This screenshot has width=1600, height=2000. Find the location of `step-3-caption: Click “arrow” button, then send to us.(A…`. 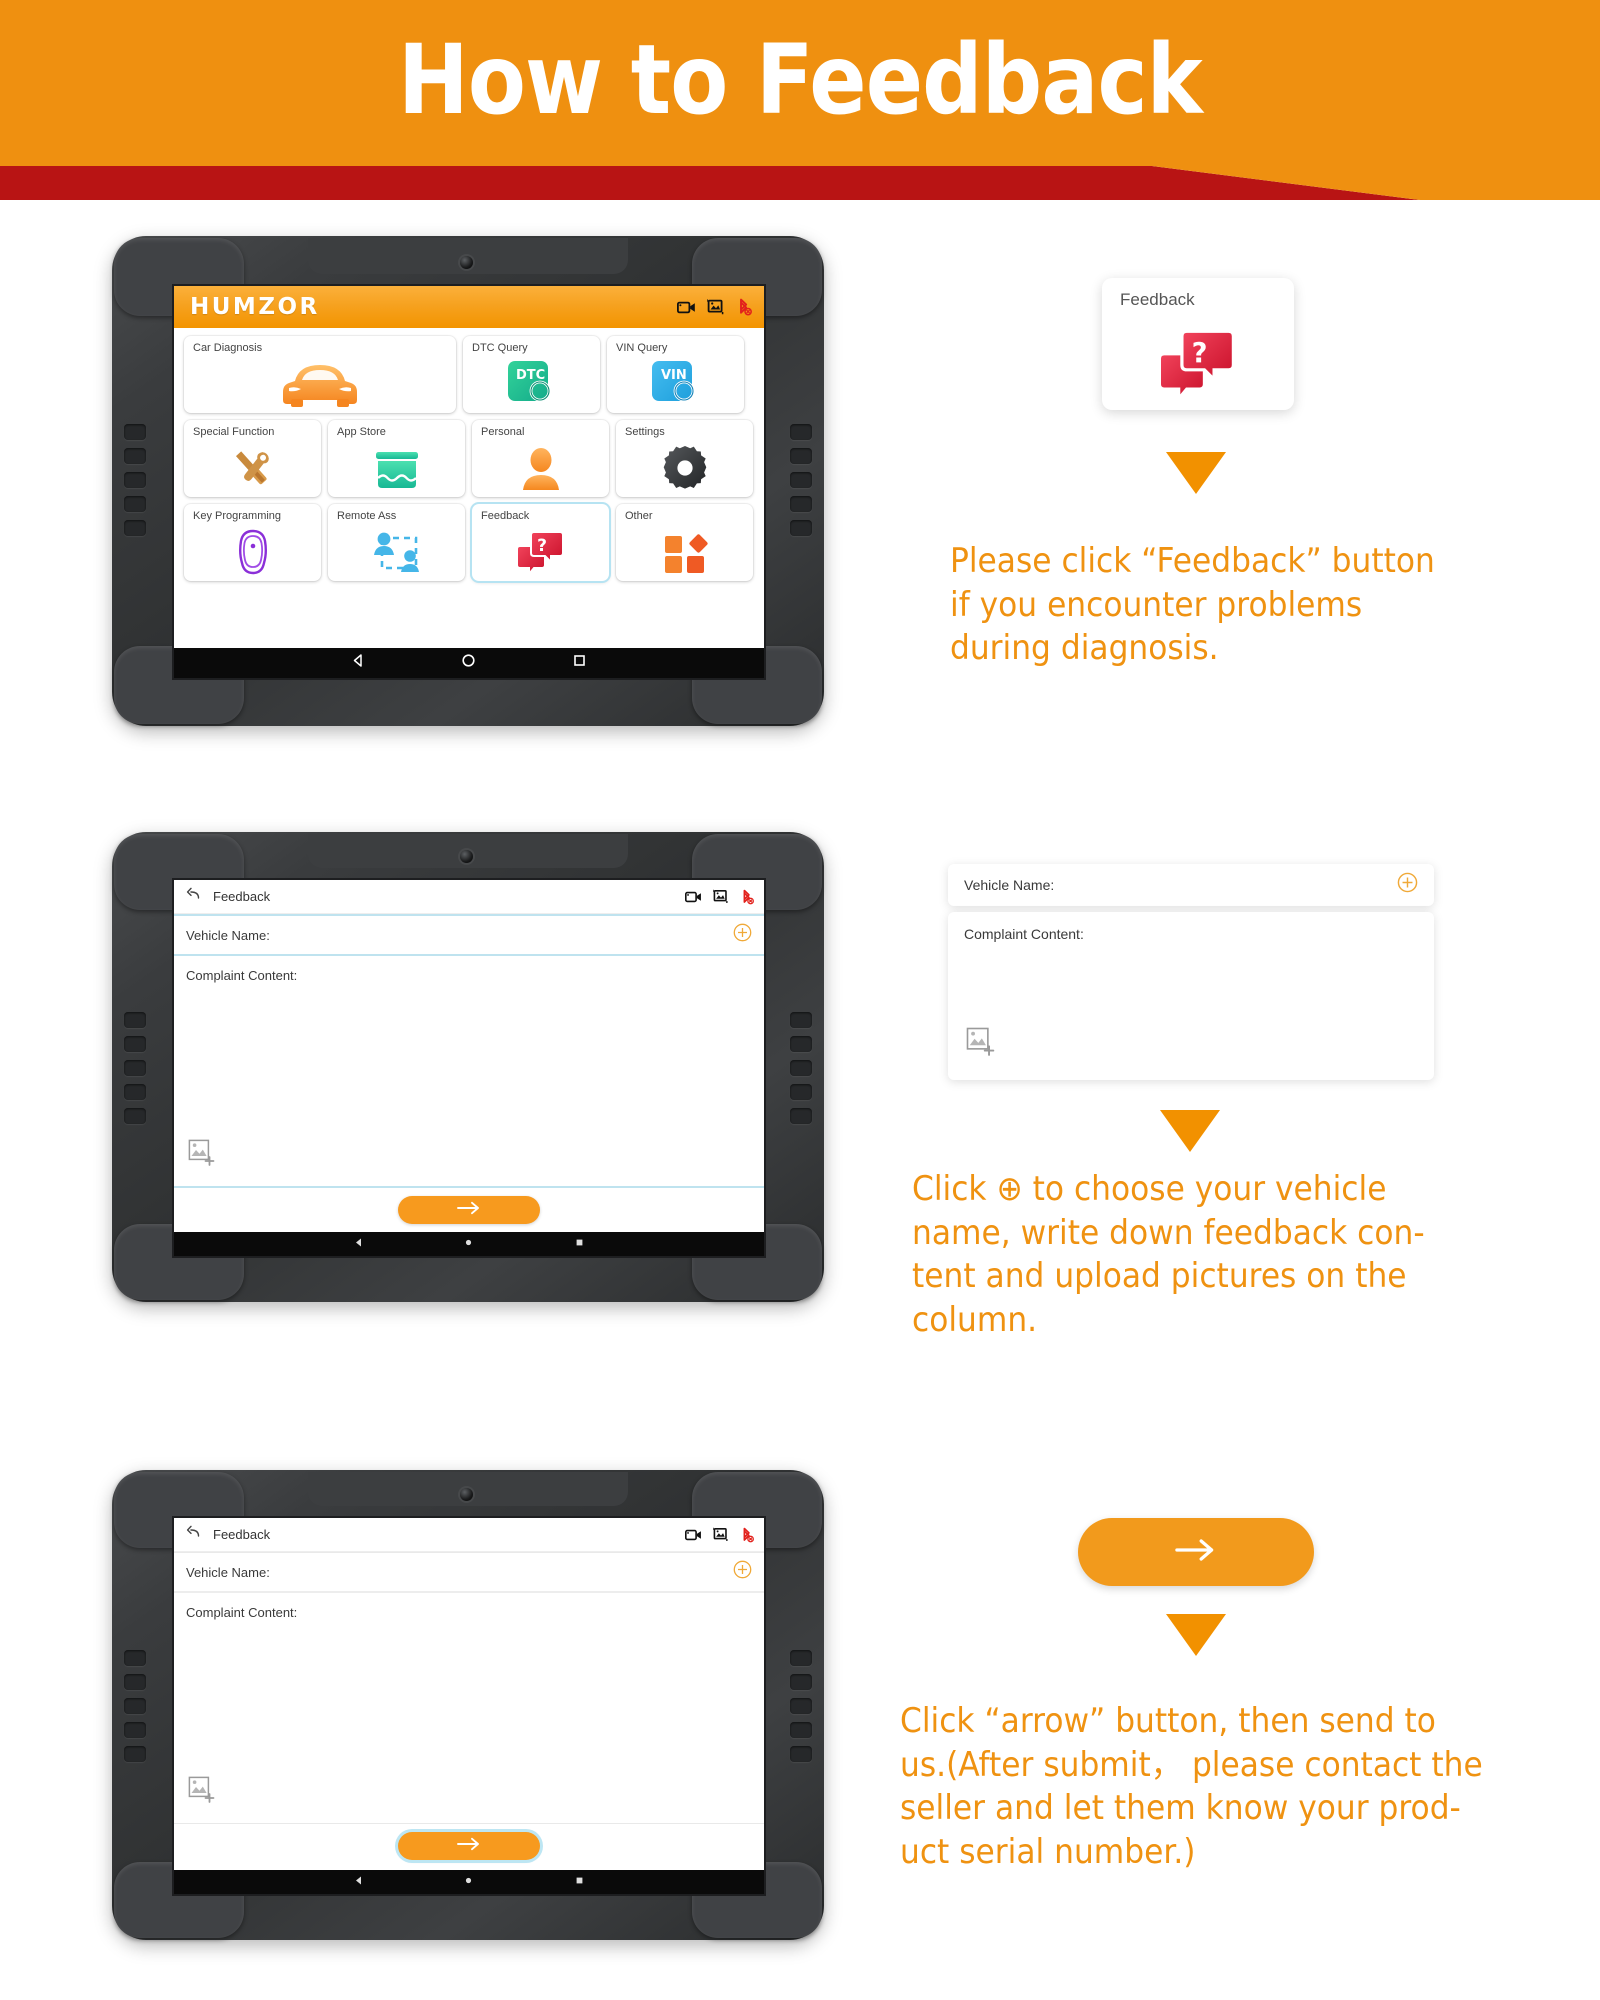

step-3-caption: Click “arrow” button, then send to us.(A… is located at coordinates (1191, 1786).